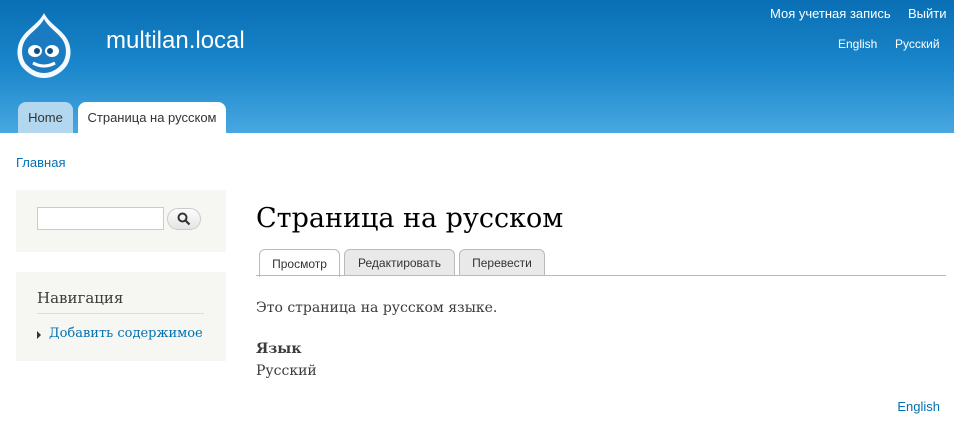 Image resolution: width=954 pixels, height=447 pixels. What do you see at coordinates (410, 218) in the screenshot?
I see `page-title: Страница на русском` at bounding box center [410, 218].